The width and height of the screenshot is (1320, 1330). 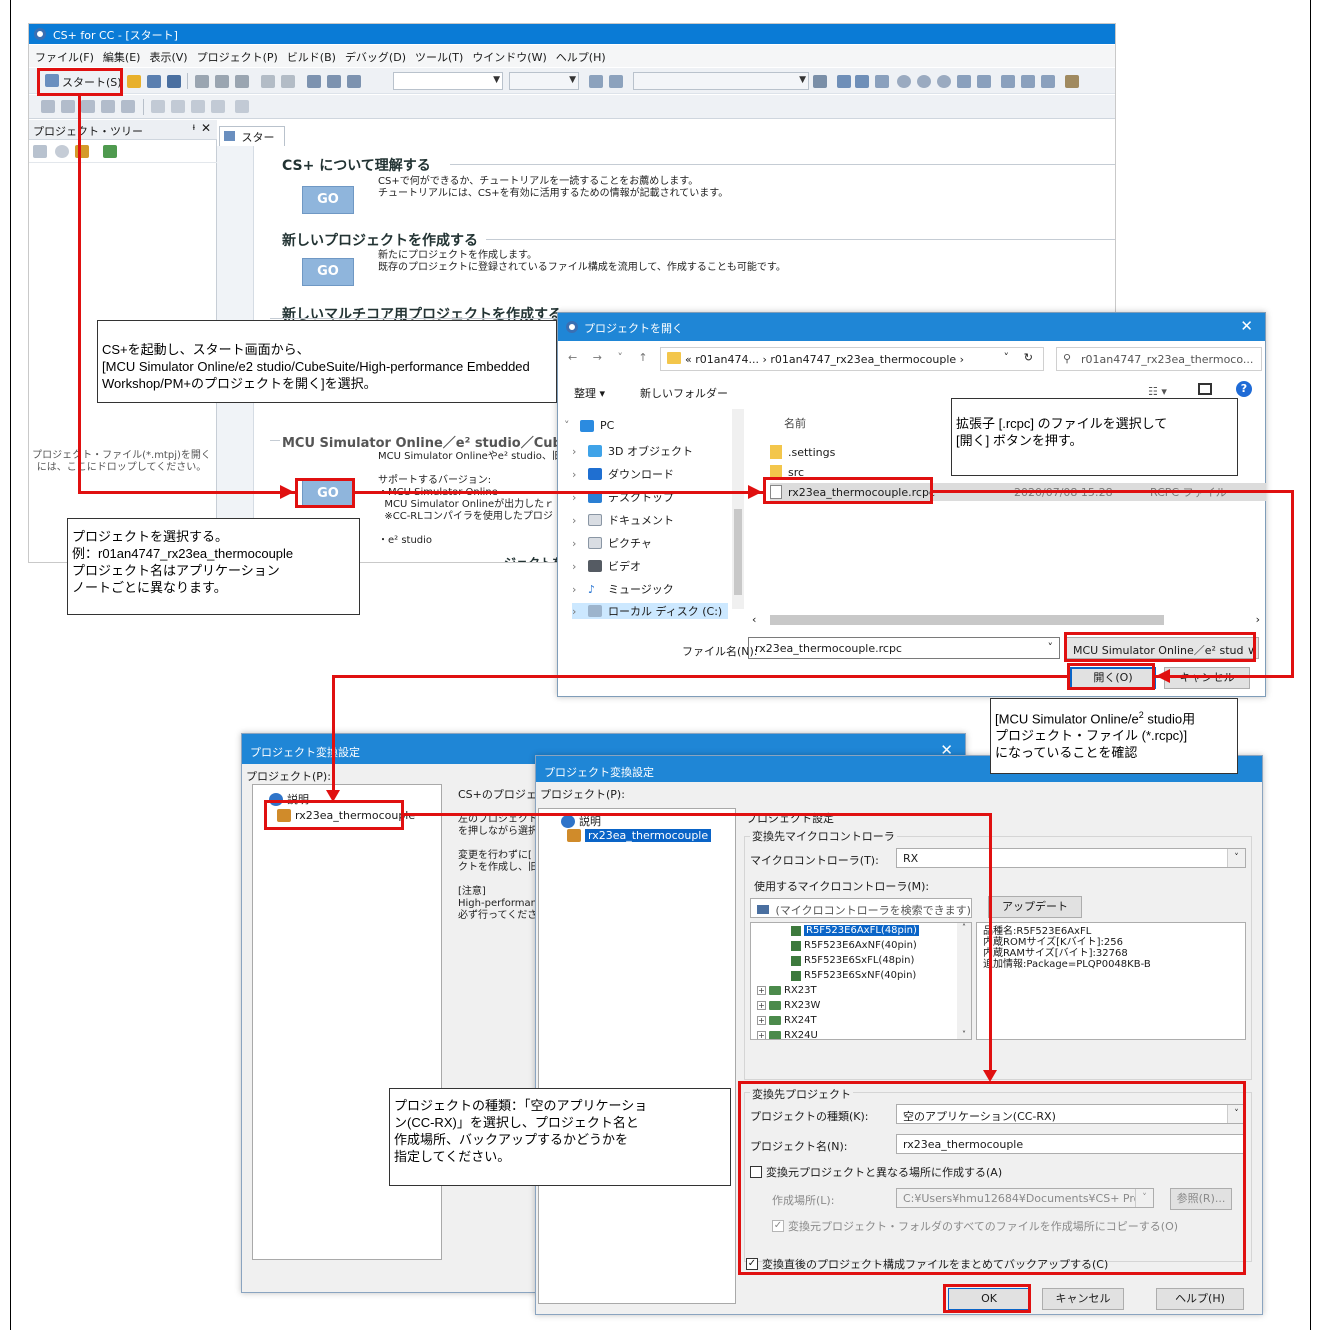 What do you see at coordinates (639, 835) in the screenshot?
I see `tree-item-project: rx23ea_thermocouple` at bounding box center [639, 835].